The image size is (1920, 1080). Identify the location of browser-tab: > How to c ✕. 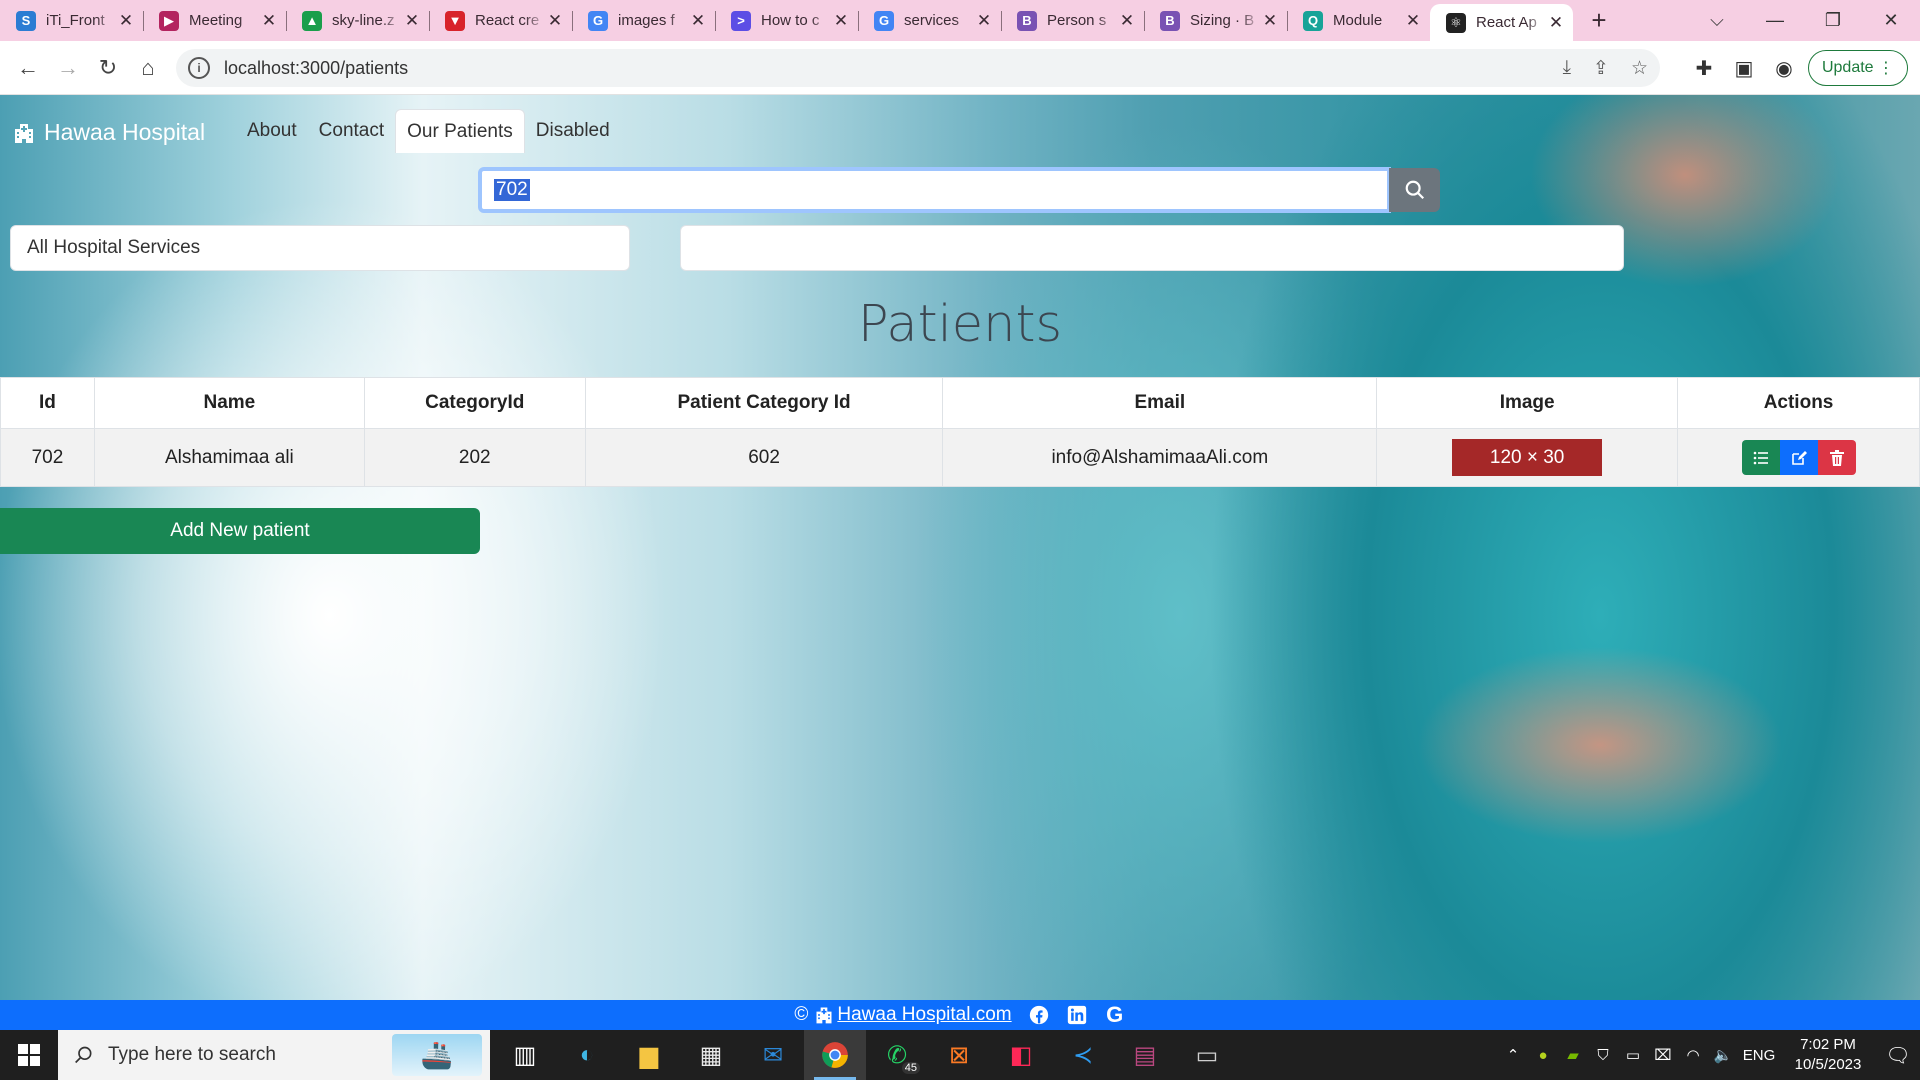
(786, 20).